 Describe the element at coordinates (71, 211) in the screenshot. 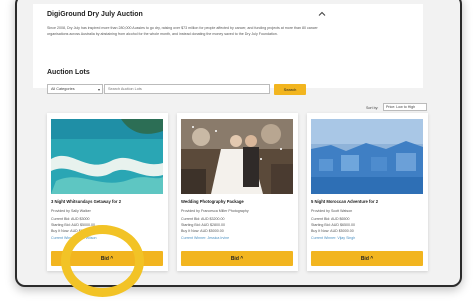

I see `lot-provider: Provided by Sally Walker` at that location.